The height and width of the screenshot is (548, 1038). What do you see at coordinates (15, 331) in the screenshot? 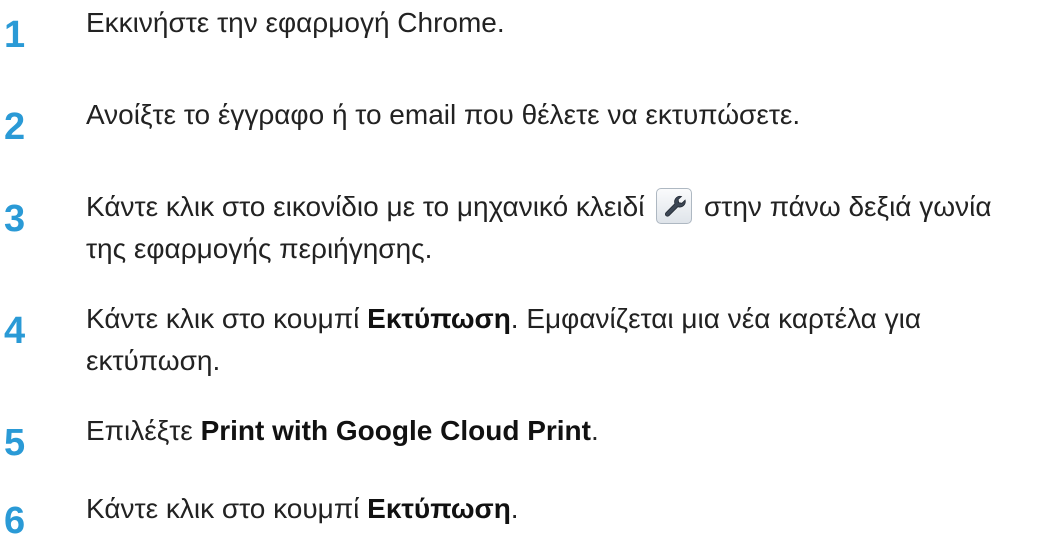
I see `step-number: 4` at bounding box center [15, 331].